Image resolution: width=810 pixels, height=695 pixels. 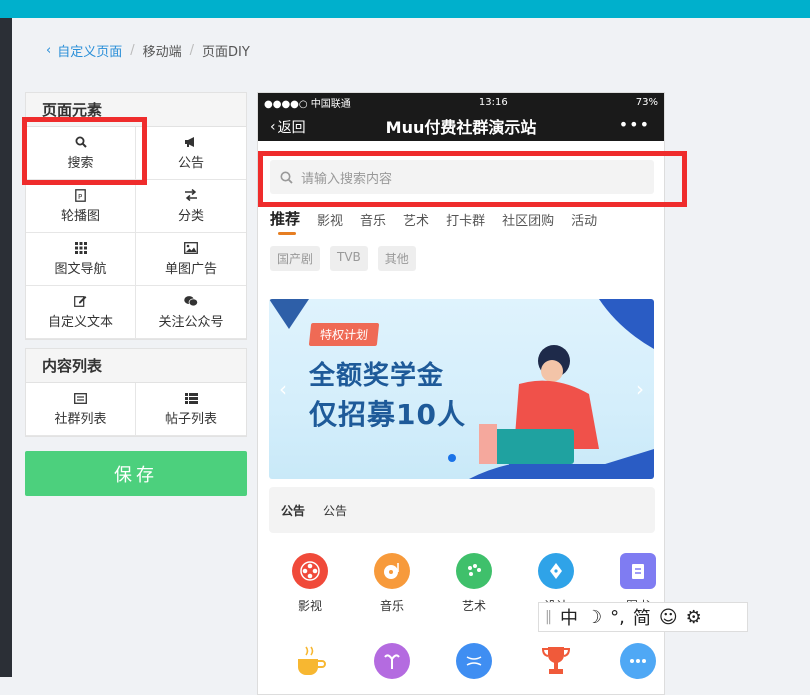 I want to click on category-film: 影视, so click(x=310, y=583).